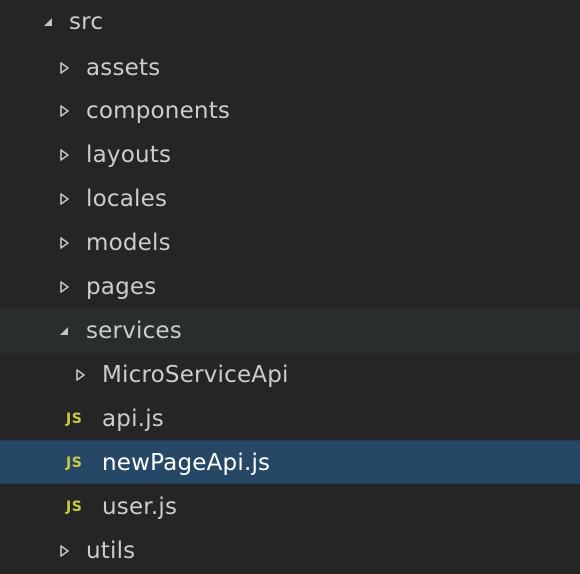 The width and height of the screenshot is (580, 574). Describe the element at coordinates (290, 155) in the screenshot. I see `tree-folder-layouts: layouts` at that location.